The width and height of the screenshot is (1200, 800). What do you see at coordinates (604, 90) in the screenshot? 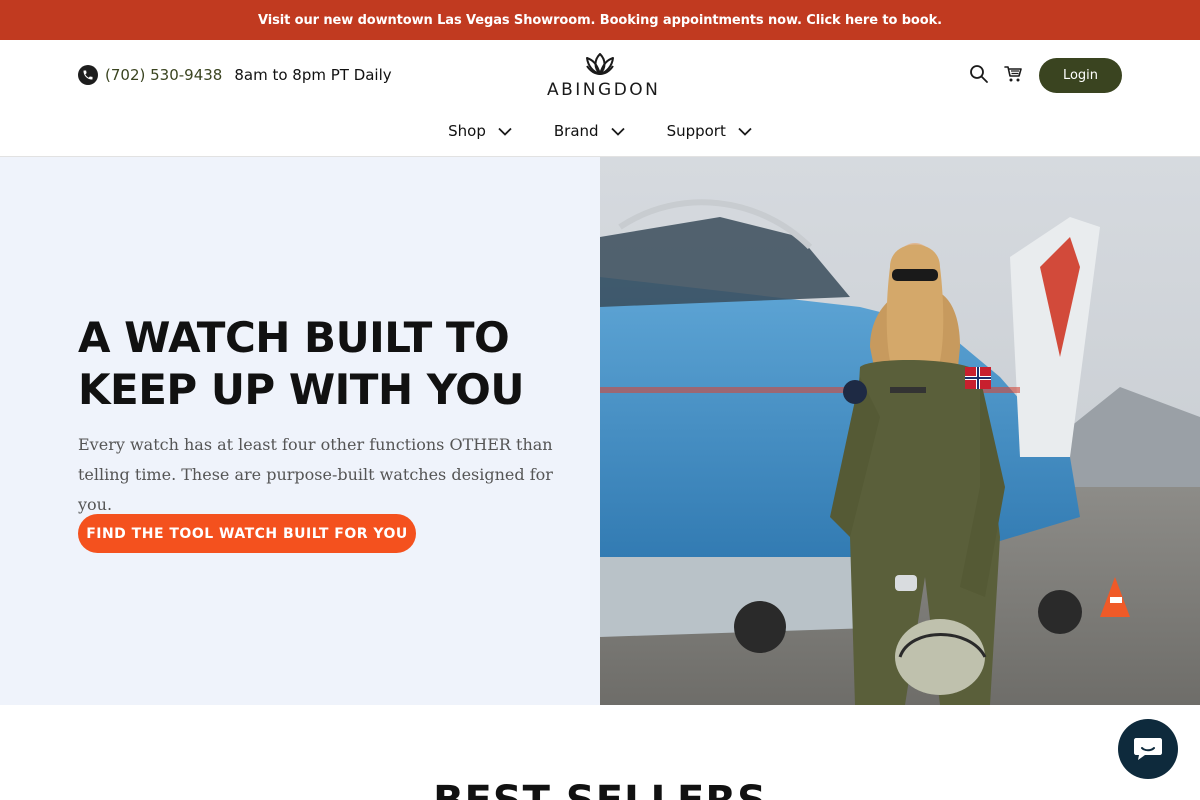
I see `logo-wordmark: ABINGDON` at bounding box center [604, 90].